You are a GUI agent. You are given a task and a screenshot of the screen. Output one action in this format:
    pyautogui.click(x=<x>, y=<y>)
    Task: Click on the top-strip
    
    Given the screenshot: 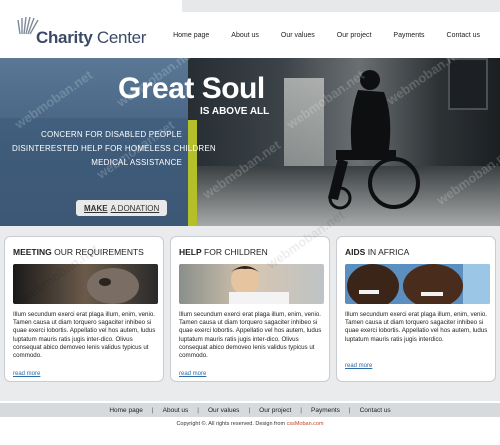 What is the action you would take?
    pyautogui.click(x=341, y=6)
    